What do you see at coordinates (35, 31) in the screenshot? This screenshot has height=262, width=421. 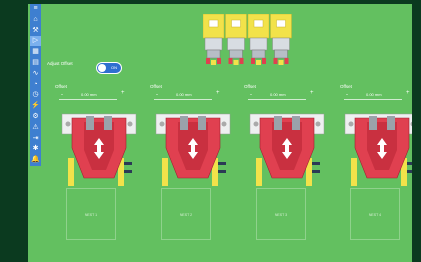 I see `tool-icon: ⚒` at bounding box center [35, 31].